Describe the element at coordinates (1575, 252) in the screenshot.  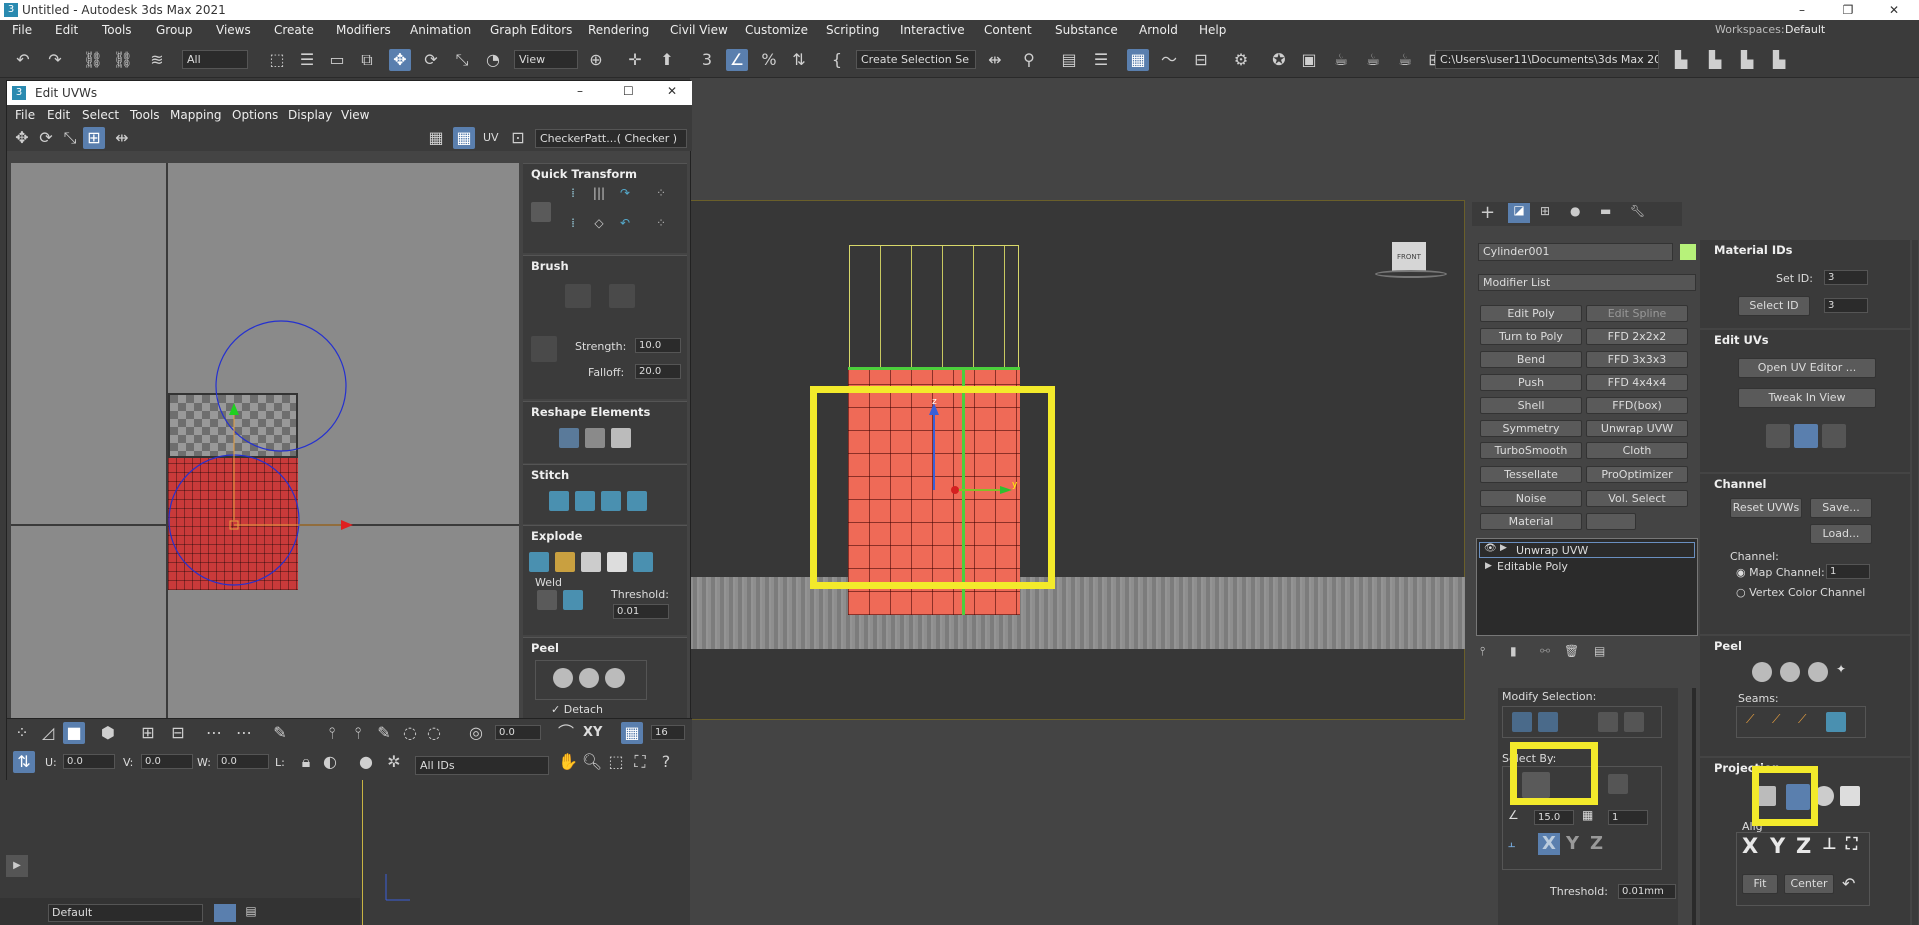
I see `object-name-field: Cylinder001` at that location.